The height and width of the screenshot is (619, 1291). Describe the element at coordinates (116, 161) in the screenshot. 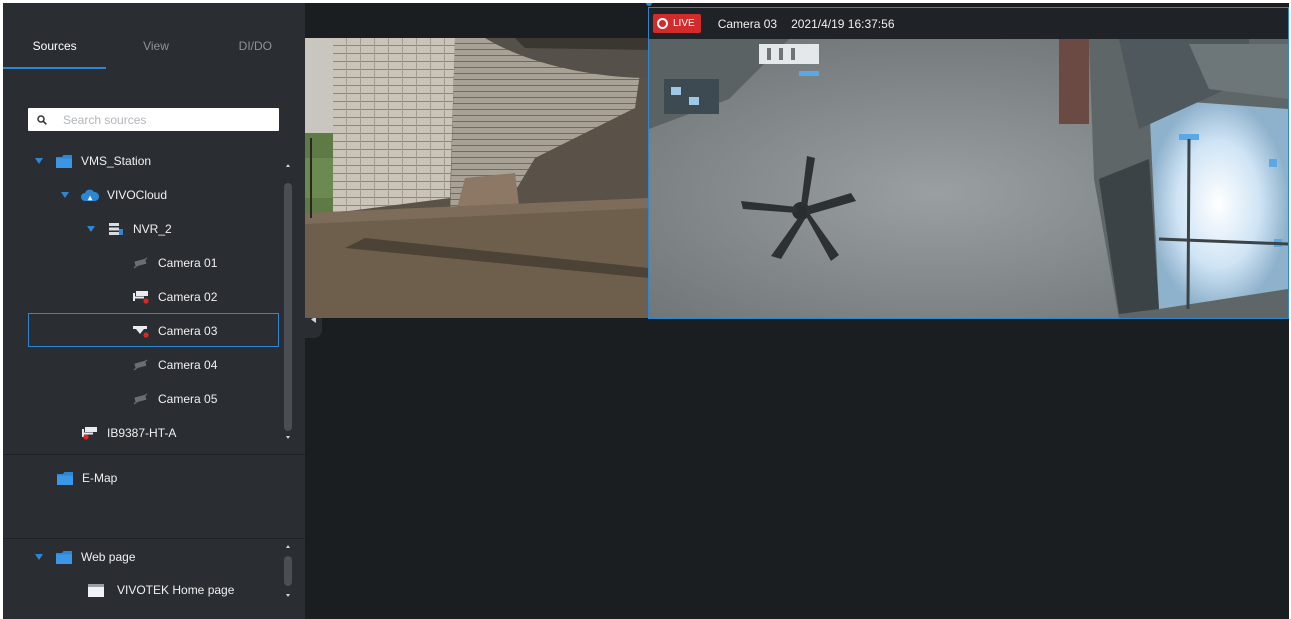

I see `tree-item-label: VMS_Station` at that location.